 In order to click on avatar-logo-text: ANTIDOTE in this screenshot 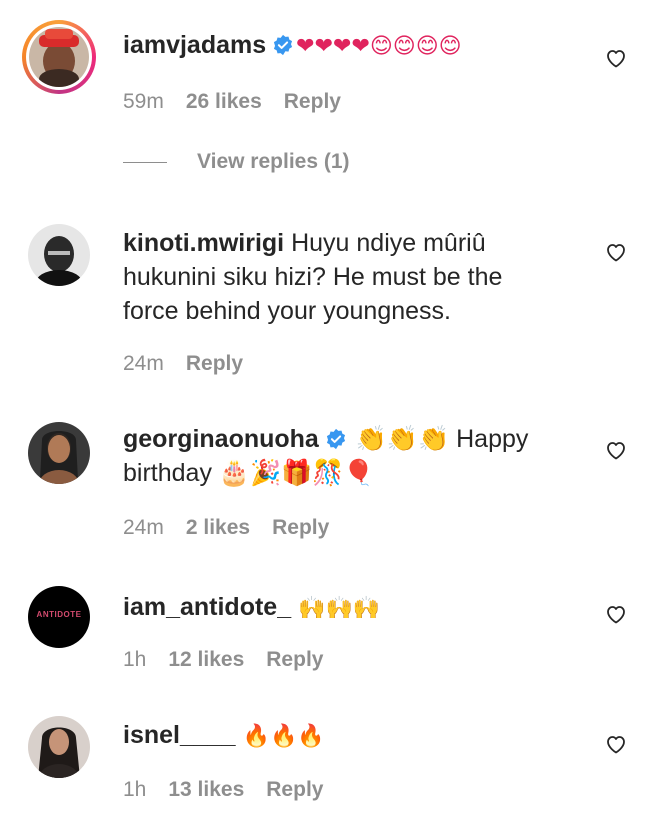, I will do `click(59, 614)`.